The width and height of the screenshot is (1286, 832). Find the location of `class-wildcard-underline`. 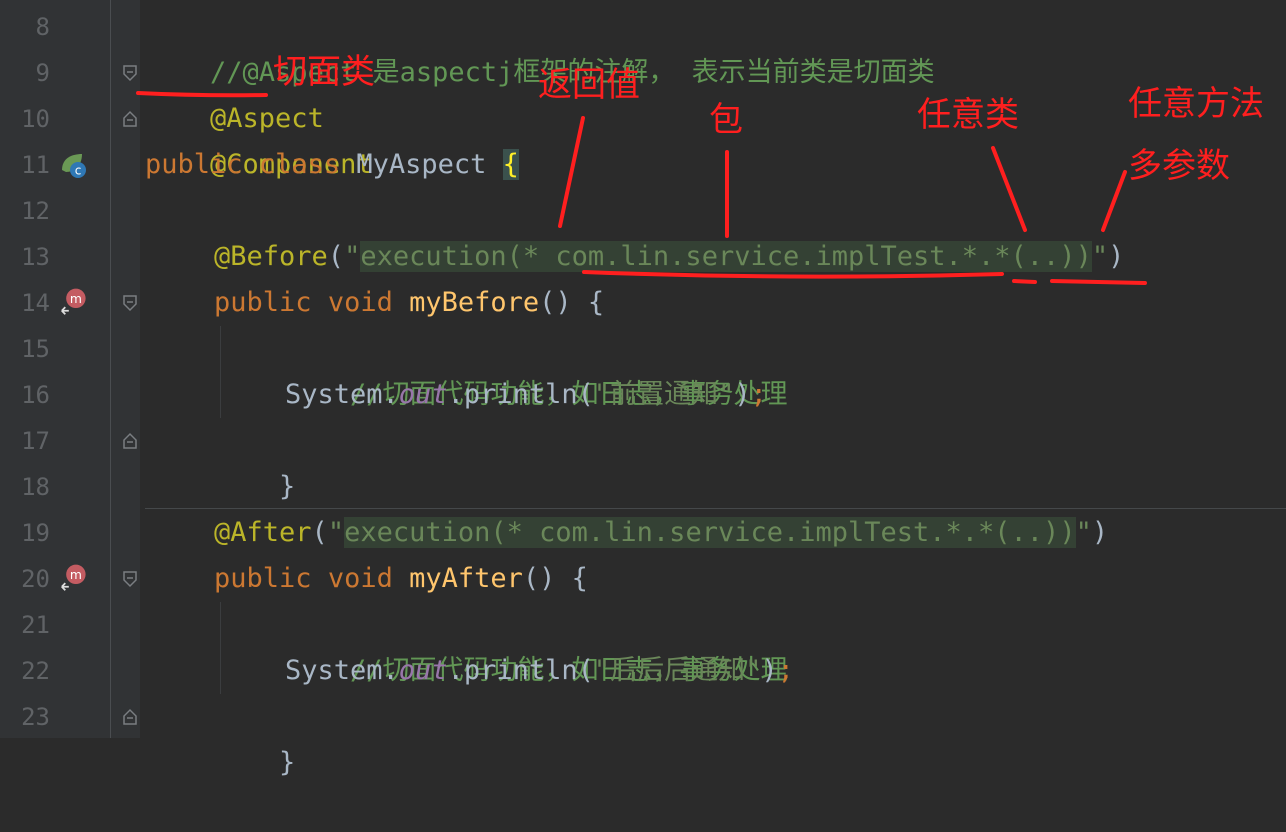

class-wildcard-underline is located at coordinates (1024, 281).